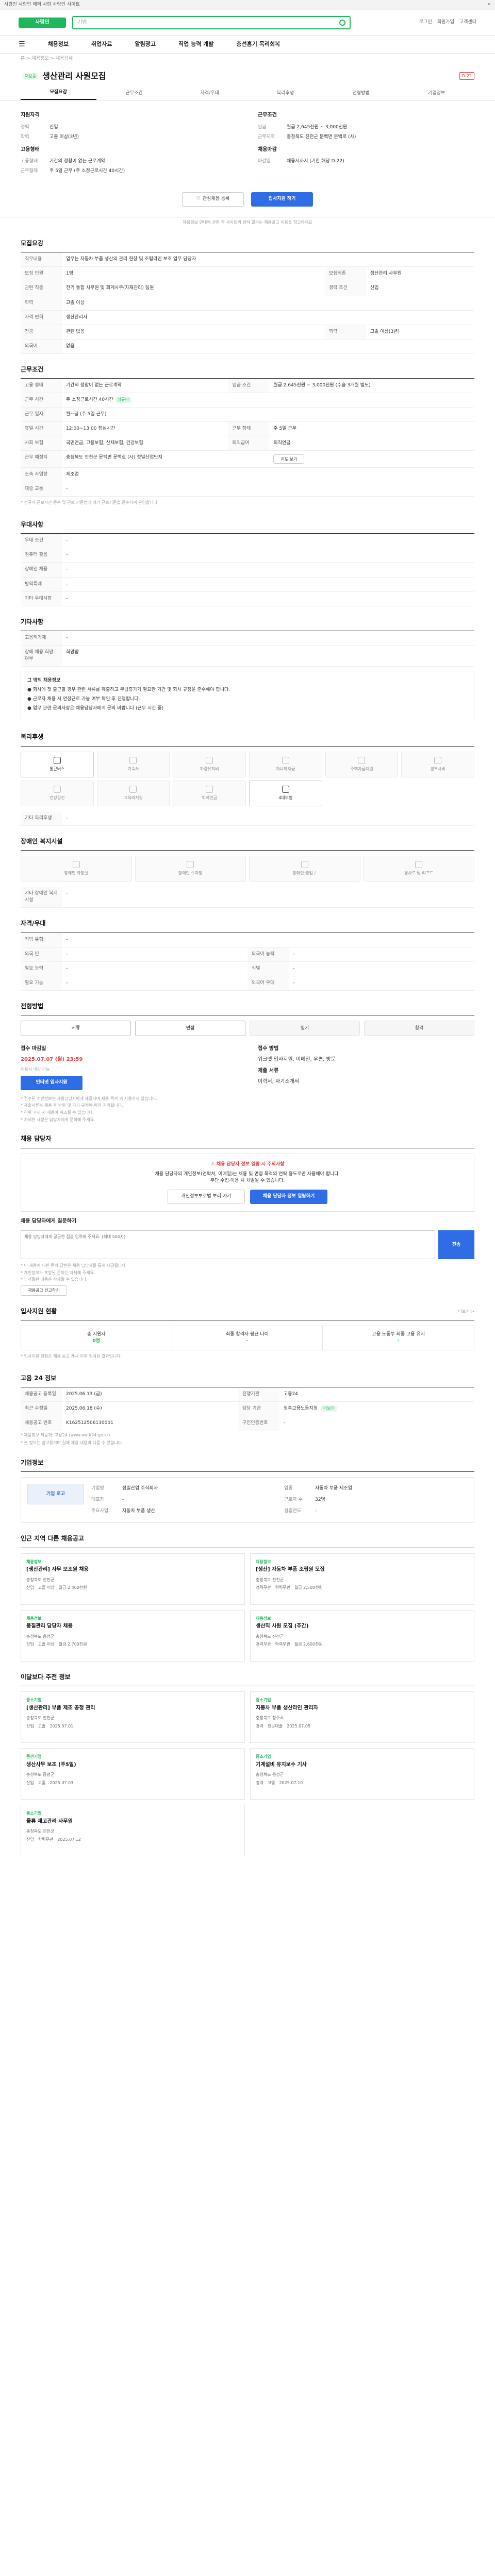 Image resolution: width=495 pixels, height=2576 pixels. What do you see at coordinates (58, 95) in the screenshot?
I see `tab-recruit: 모집요강` at bounding box center [58, 95].